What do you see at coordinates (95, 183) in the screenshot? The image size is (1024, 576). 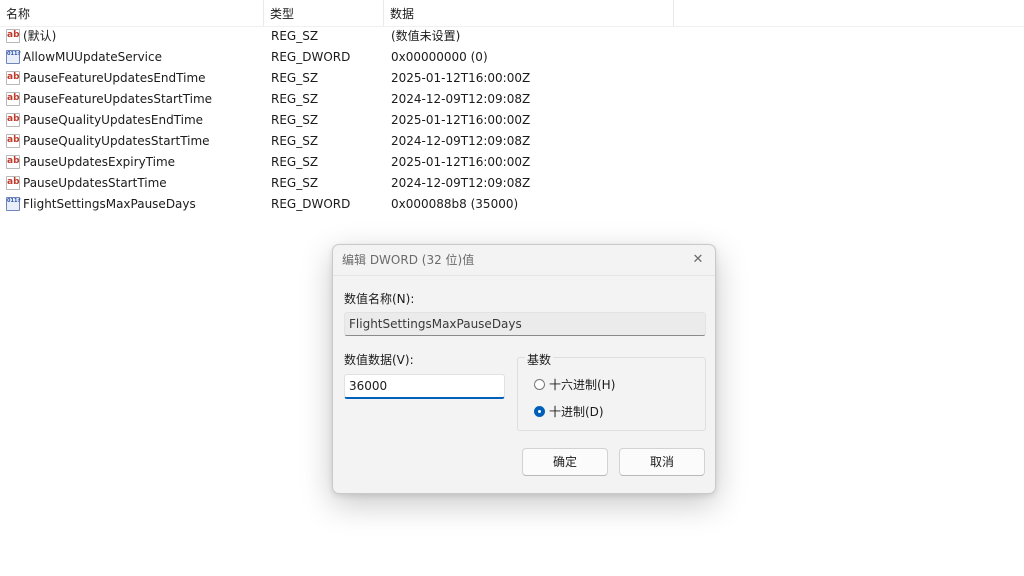 I see `value-name-text: PauseUpdatesStartTime` at bounding box center [95, 183].